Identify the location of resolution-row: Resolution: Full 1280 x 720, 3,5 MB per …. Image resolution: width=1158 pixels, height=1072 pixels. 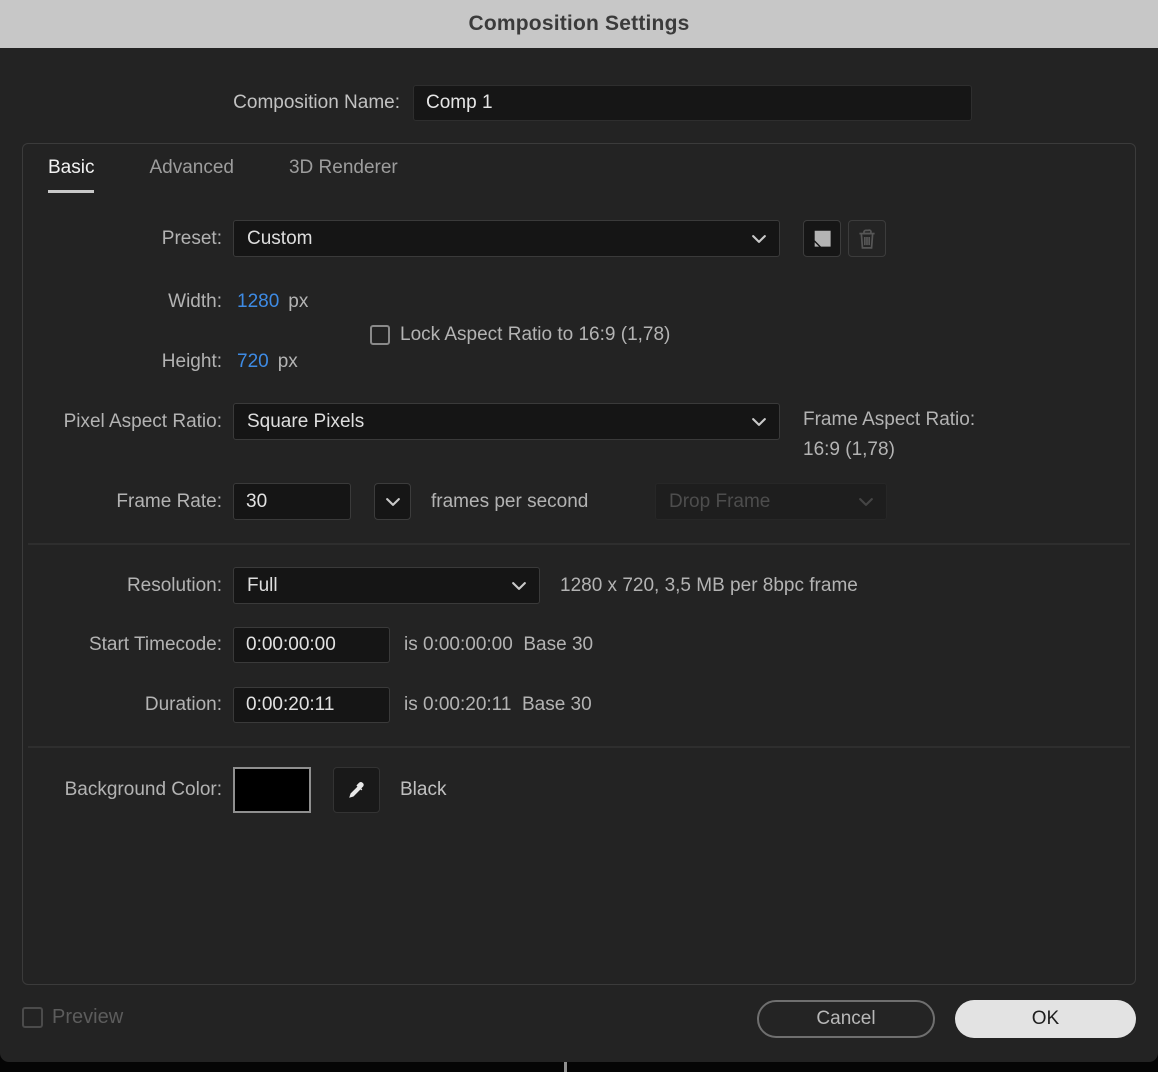
(429, 585).